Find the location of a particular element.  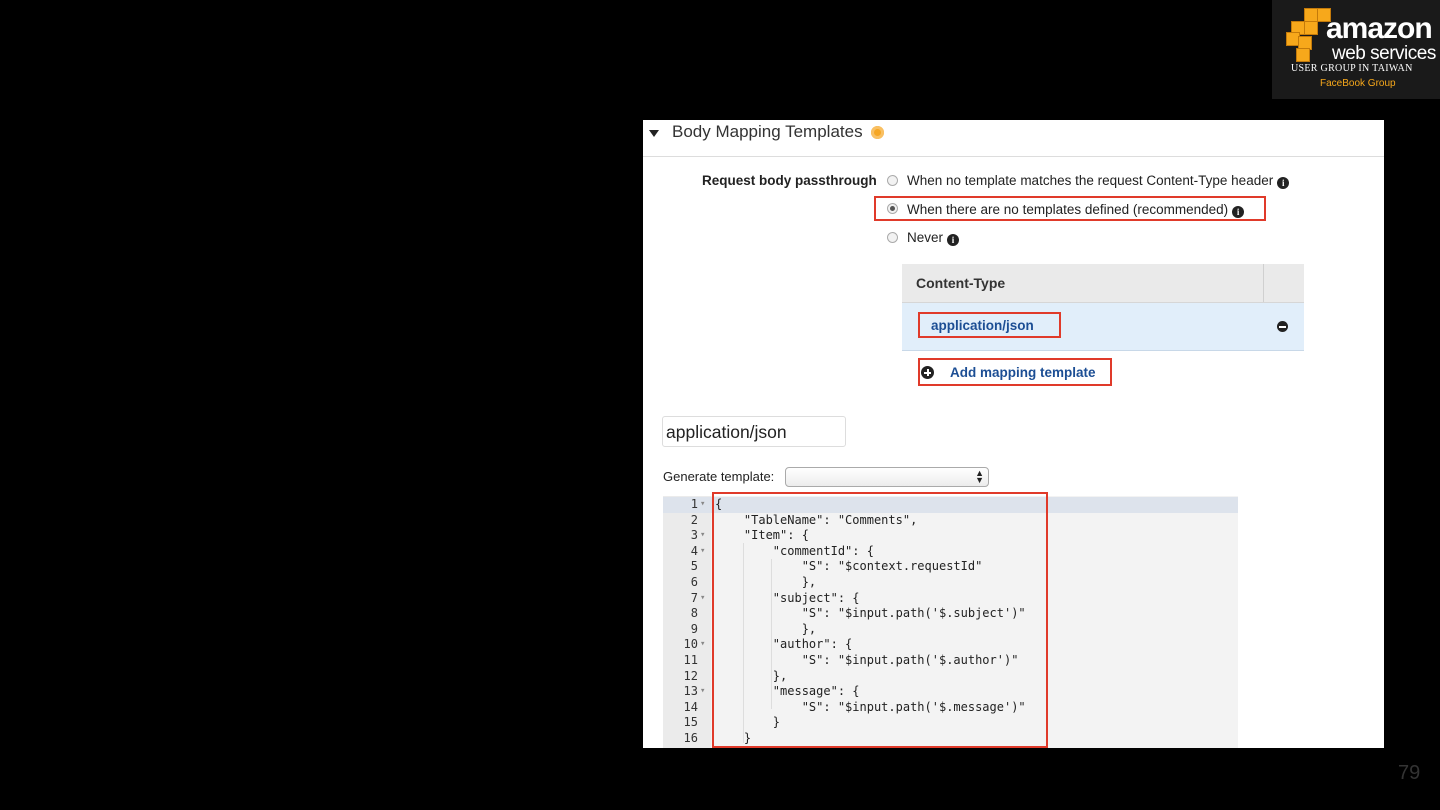

line-number: 13 is located at coordinates (690, 691).